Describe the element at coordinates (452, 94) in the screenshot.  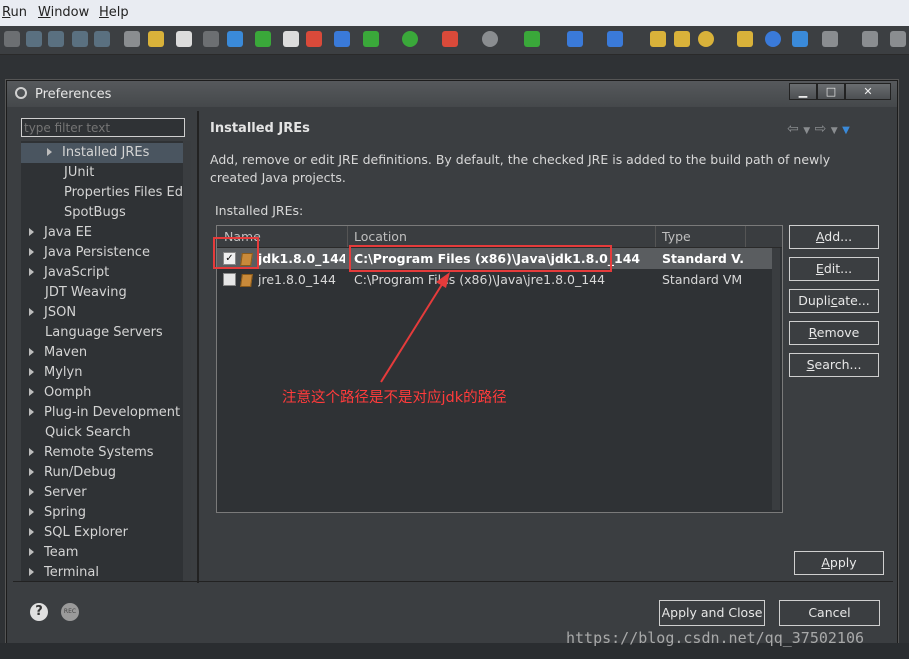
I see `dialog-titlebar: Preferences ▁ □ ✕` at that location.